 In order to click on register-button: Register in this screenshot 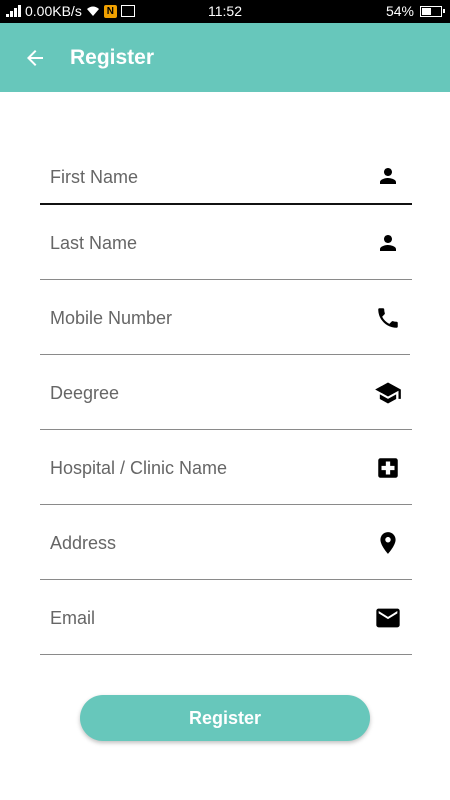, I will do `click(225, 718)`.